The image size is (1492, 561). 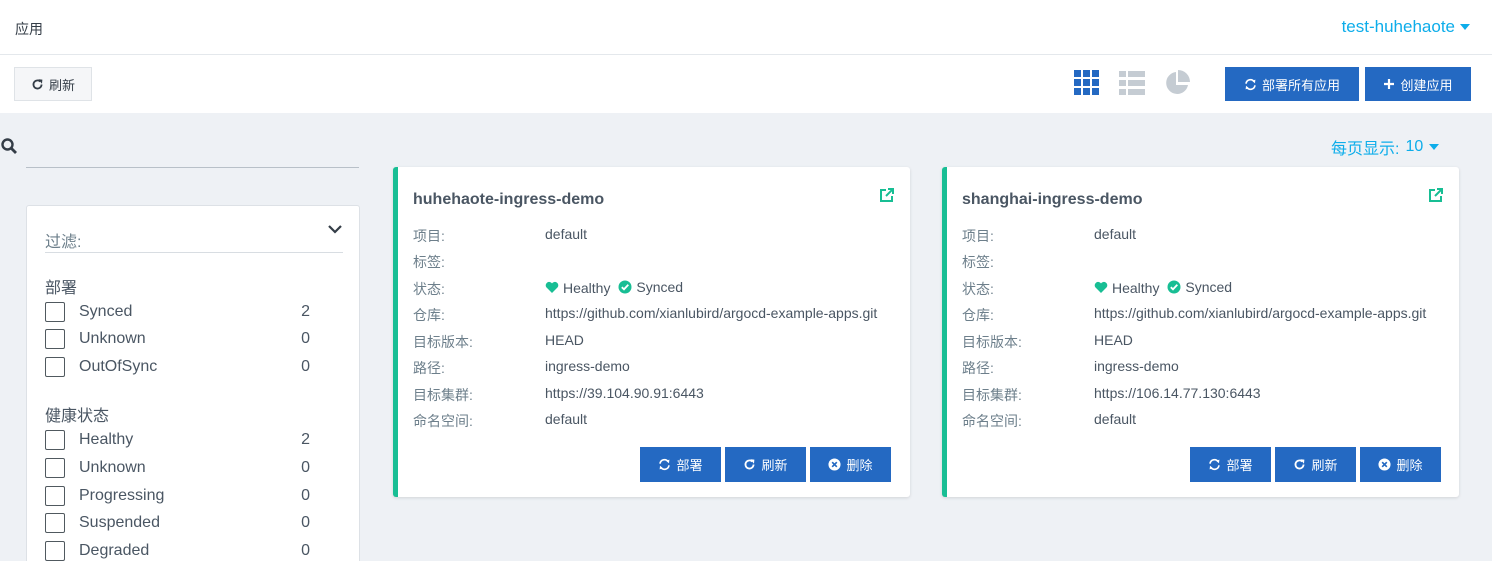 What do you see at coordinates (177, 312) in the screenshot?
I see `filter-option-synced: Synced 2` at bounding box center [177, 312].